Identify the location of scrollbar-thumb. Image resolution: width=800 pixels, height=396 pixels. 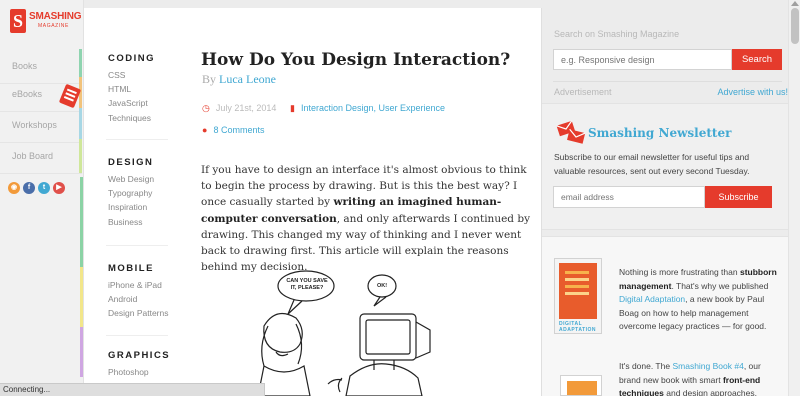
(795, 26).